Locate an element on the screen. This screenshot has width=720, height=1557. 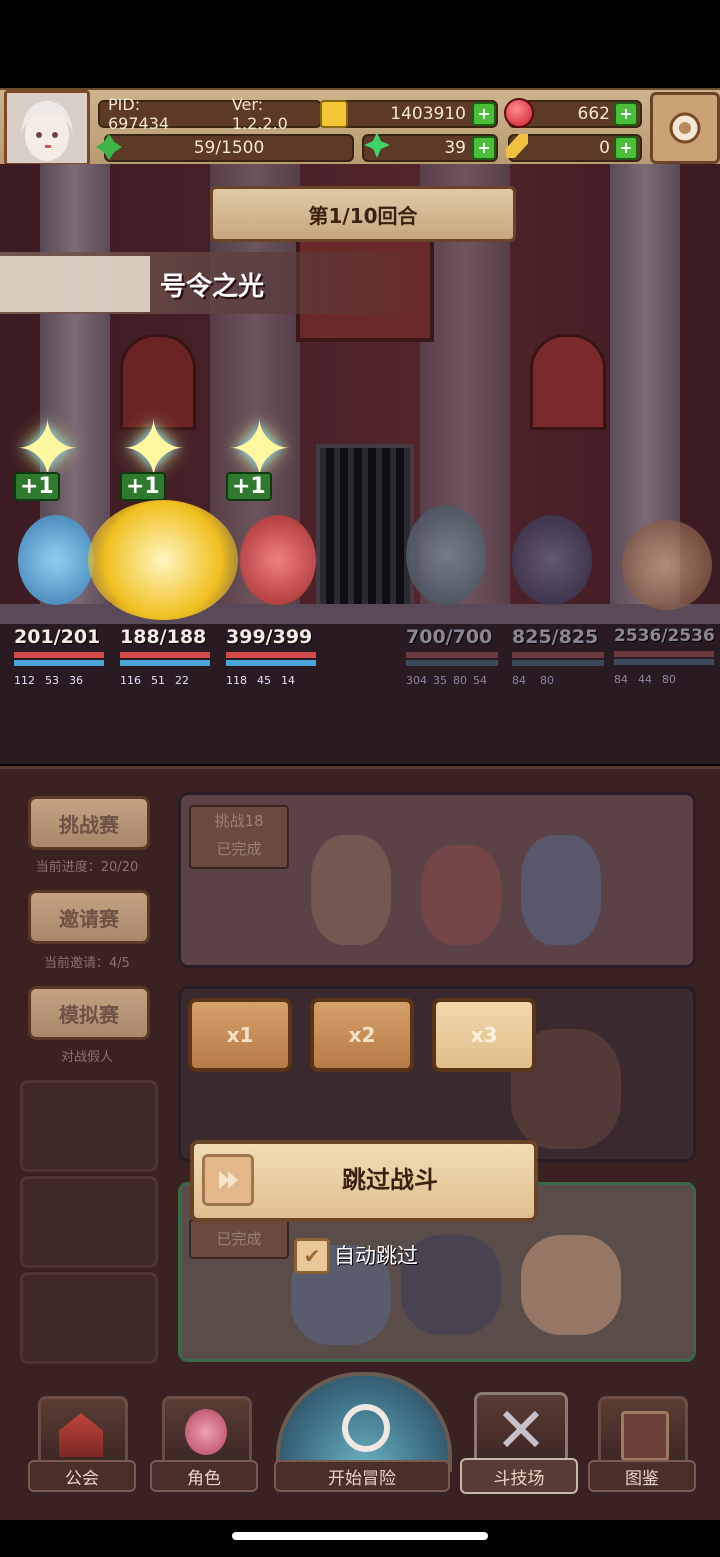
enemy-stat: 35 is located at coordinates (440, 680).